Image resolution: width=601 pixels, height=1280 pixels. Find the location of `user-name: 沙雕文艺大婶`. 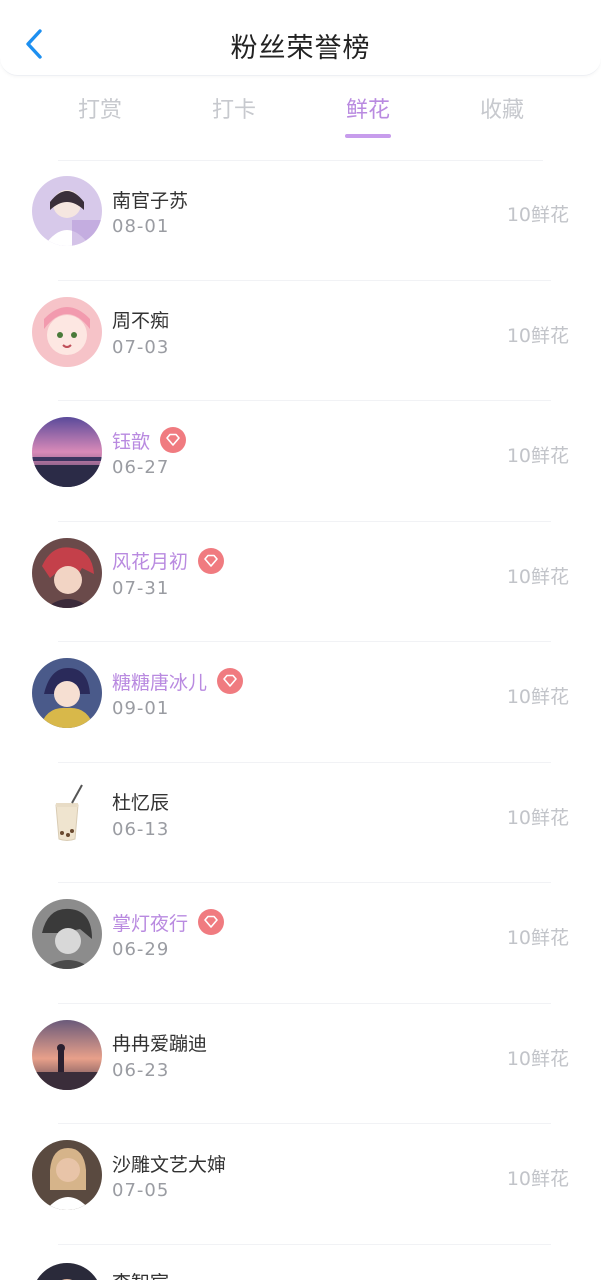

user-name: 沙雕文艺大婶 is located at coordinates (169, 1164).